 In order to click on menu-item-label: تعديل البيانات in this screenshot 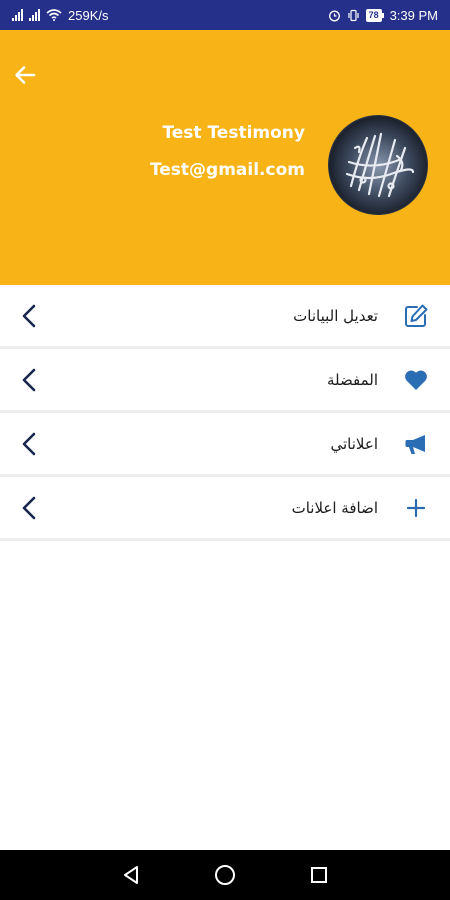, I will do `click(335, 315)`.